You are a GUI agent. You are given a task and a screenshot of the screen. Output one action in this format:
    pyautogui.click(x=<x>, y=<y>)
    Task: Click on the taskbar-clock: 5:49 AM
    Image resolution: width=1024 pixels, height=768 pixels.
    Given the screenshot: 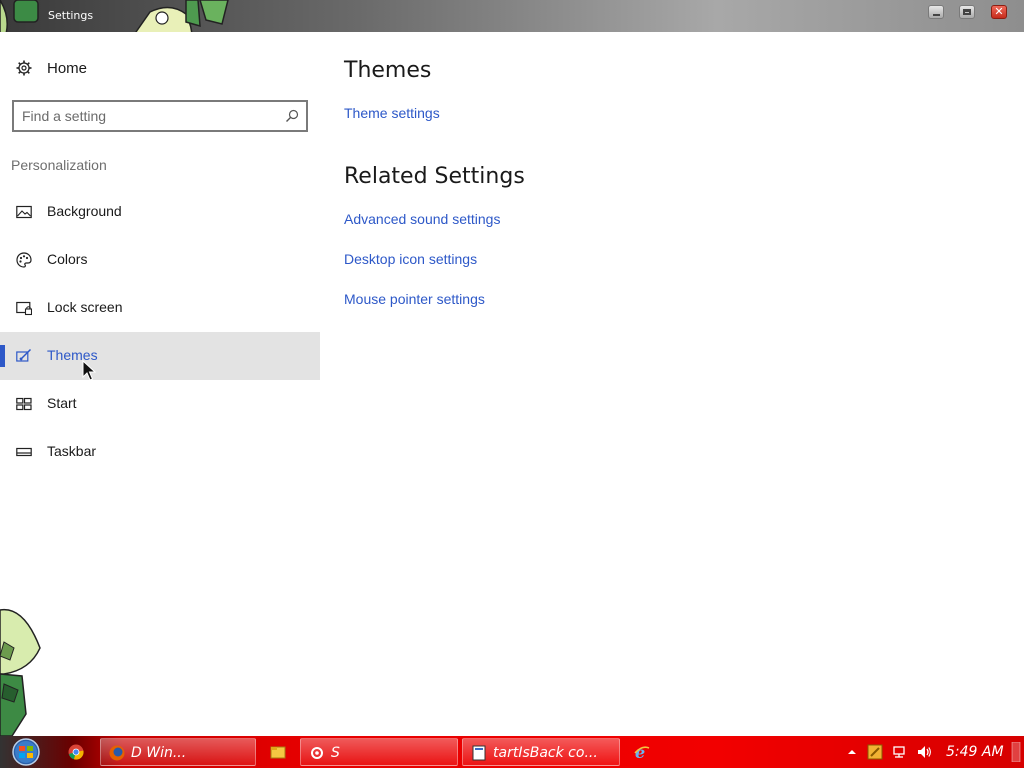 What is the action you would take?
    pyautogui.click(x=975, y=752)
    